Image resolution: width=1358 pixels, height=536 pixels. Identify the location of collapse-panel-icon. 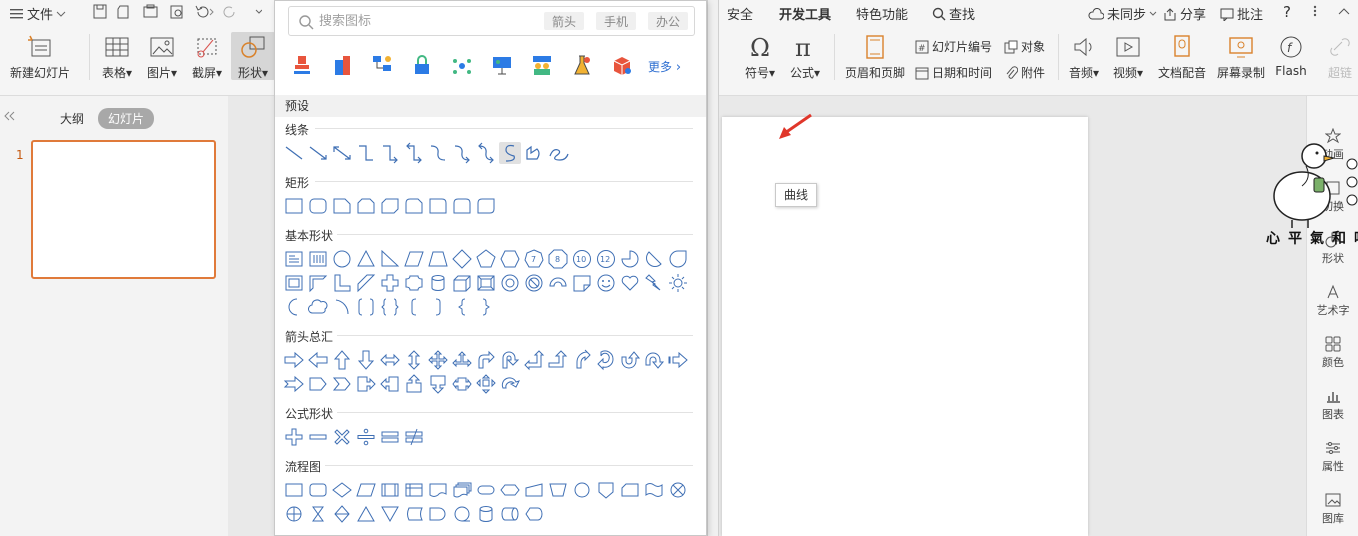
(10, 116).